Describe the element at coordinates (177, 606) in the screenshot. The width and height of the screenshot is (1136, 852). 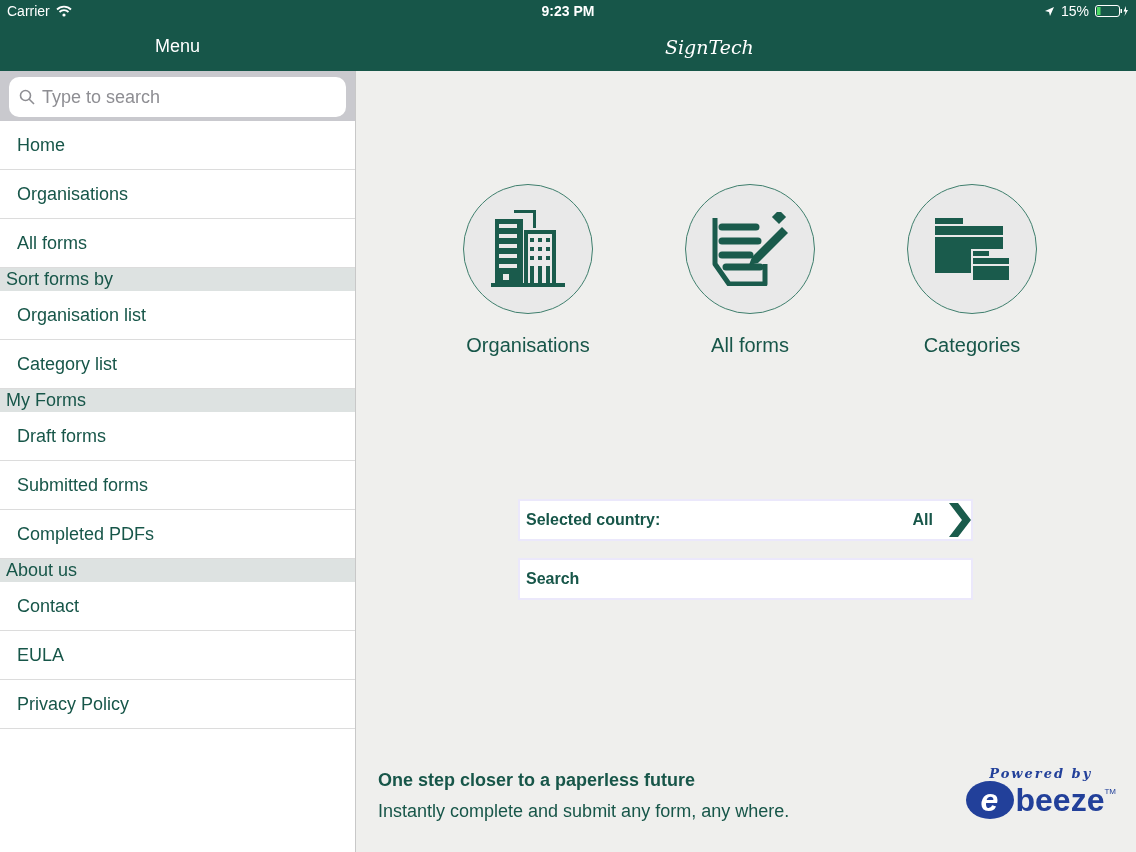
I see `menu-item: Contact` at that location.